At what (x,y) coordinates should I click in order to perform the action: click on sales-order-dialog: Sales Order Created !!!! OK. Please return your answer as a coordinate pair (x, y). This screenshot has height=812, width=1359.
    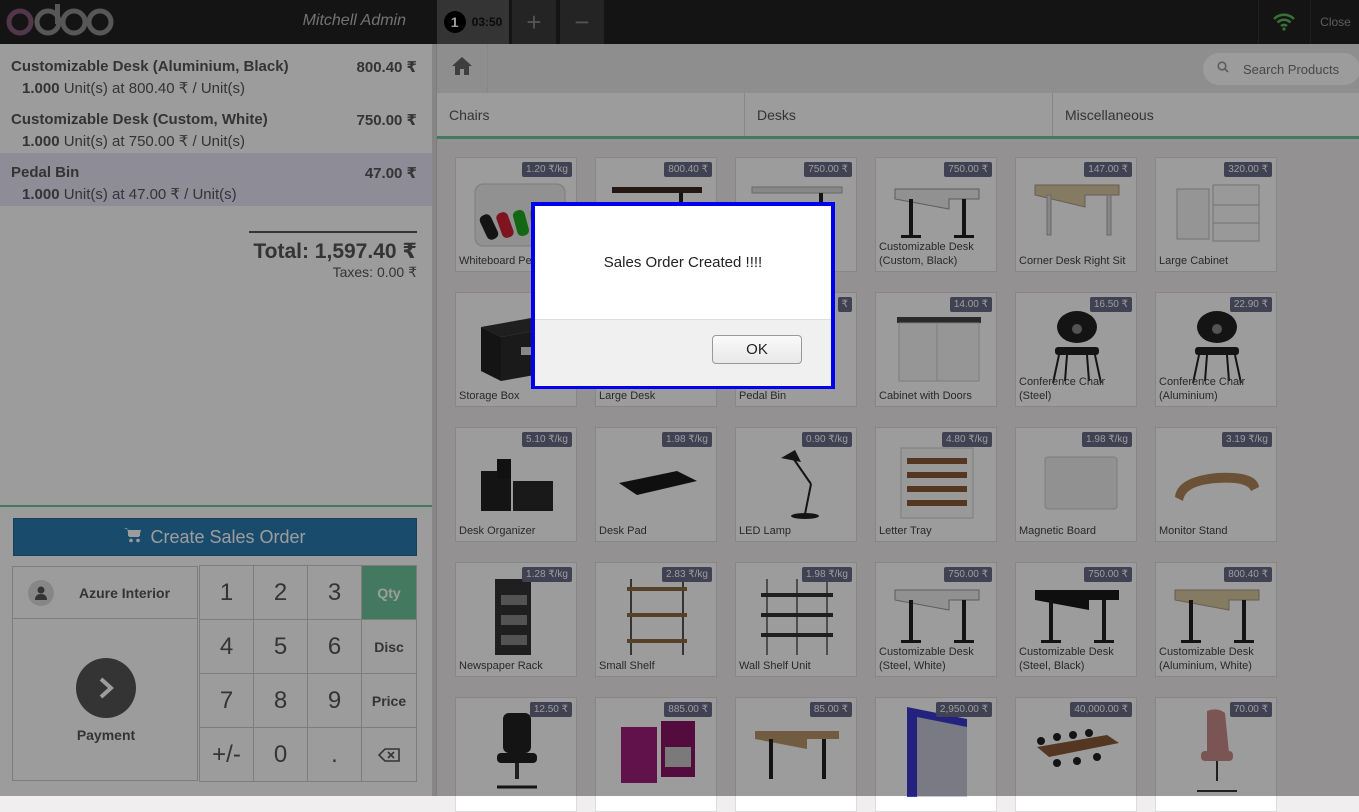
    Looking at the image, I should click on (683, 295).